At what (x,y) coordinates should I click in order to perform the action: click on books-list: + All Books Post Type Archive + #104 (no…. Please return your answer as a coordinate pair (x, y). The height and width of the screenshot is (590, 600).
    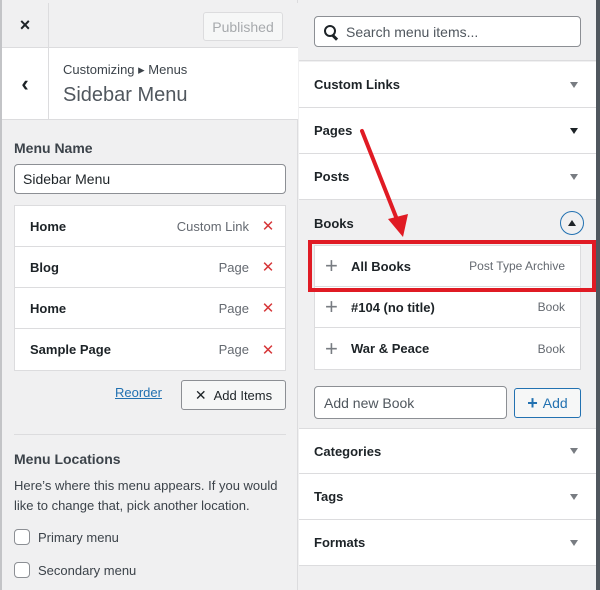
    Looking at the image, I should click on (447, 307).